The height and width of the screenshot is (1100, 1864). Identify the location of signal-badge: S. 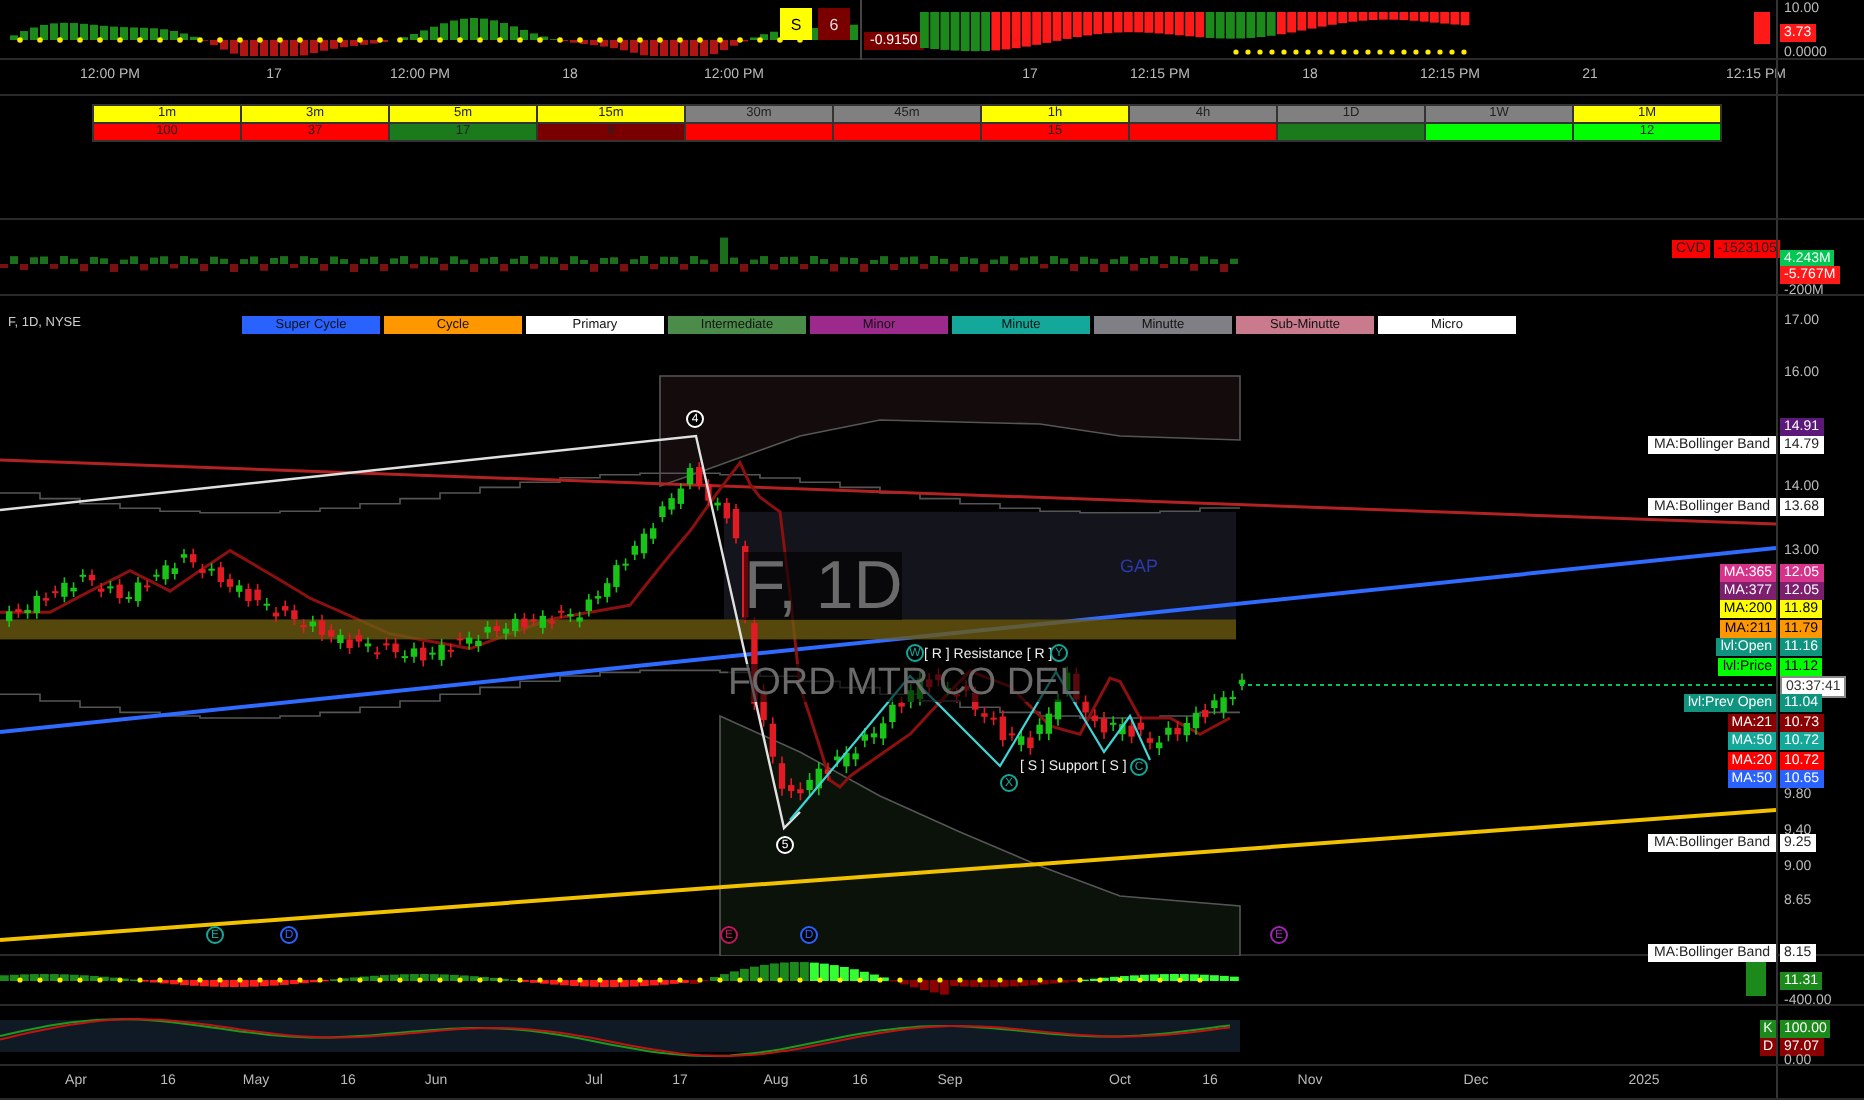
(796, 24).